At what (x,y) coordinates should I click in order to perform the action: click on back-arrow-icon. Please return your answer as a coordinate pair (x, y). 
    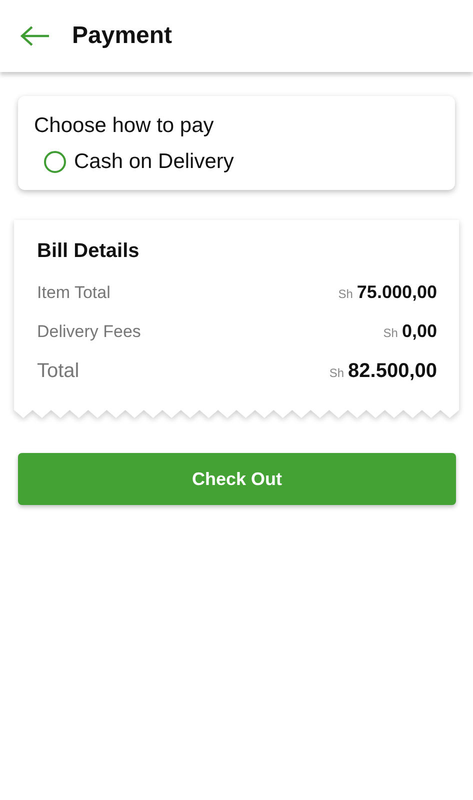
    Looking at the image, I should click on (35, 36).